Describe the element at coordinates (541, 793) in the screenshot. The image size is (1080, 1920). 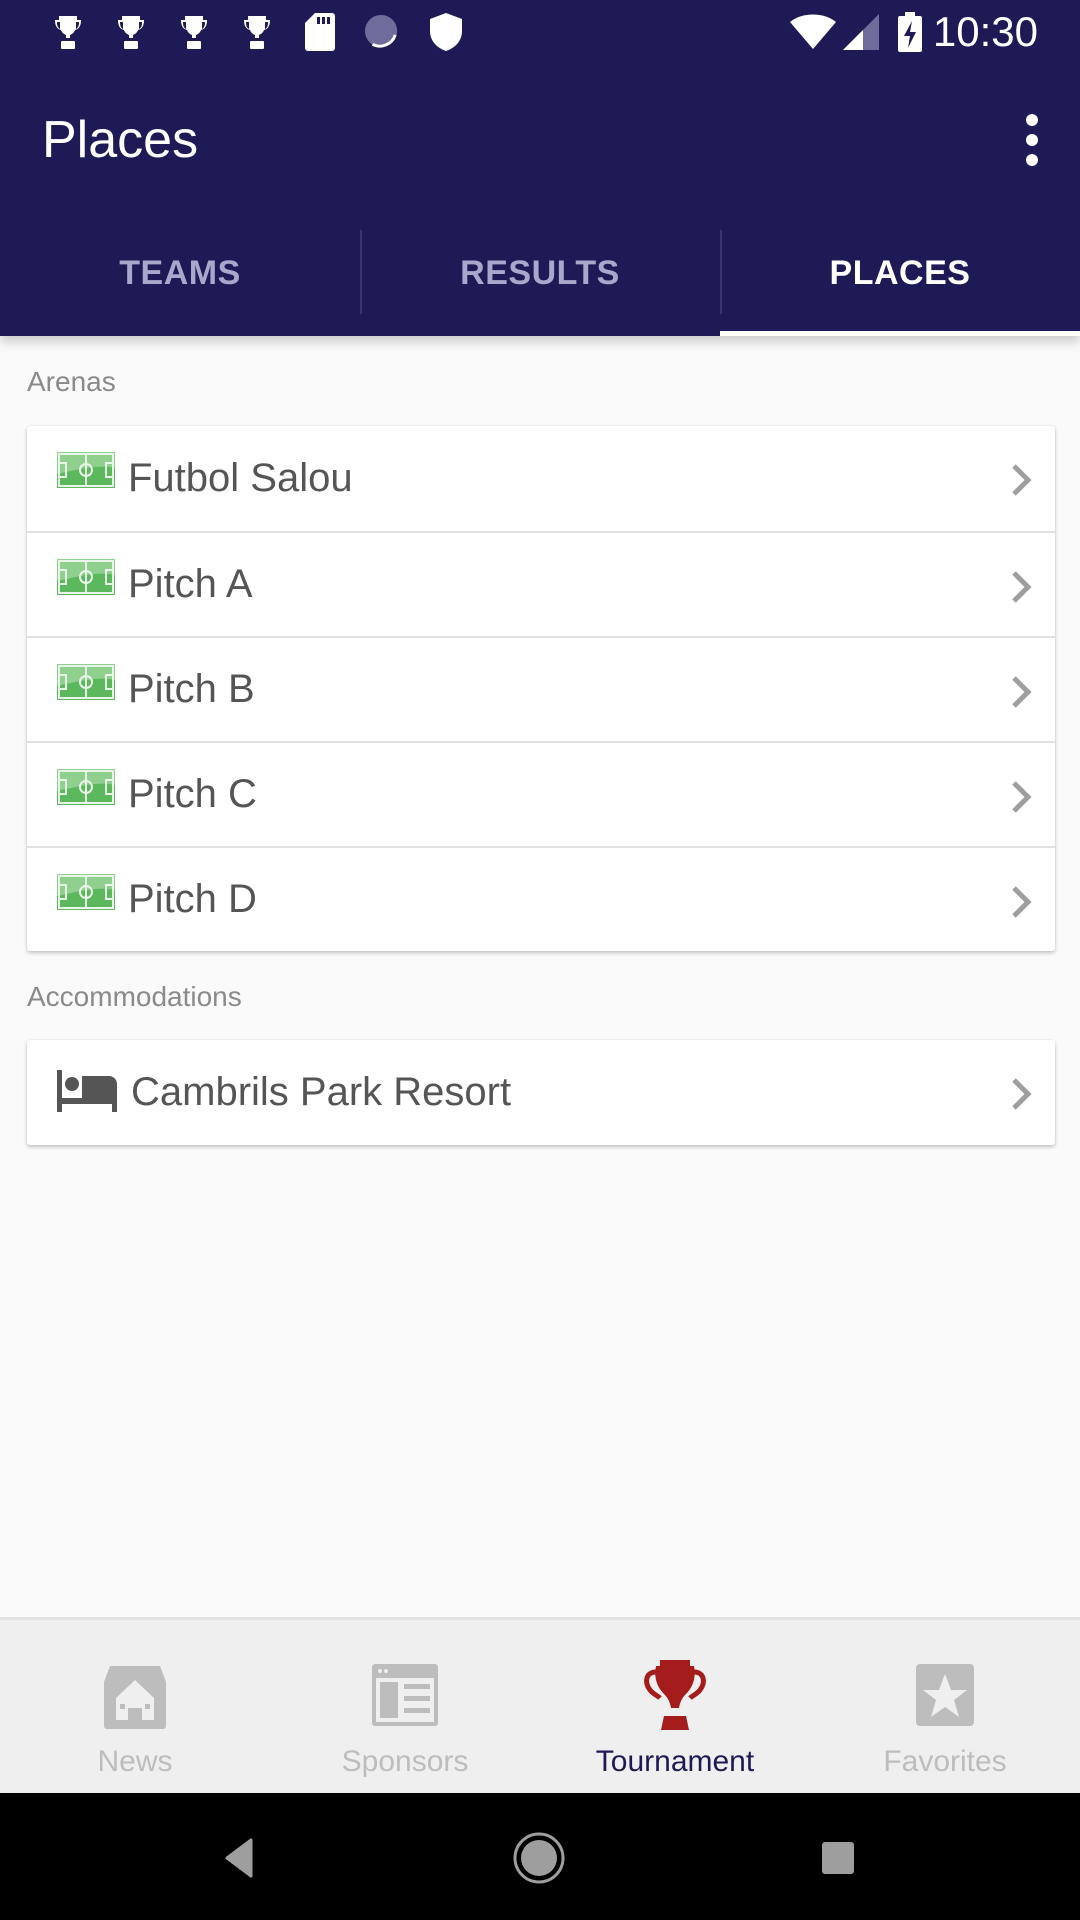
I see `list-item-pitch-c: Pitch C` at that location.